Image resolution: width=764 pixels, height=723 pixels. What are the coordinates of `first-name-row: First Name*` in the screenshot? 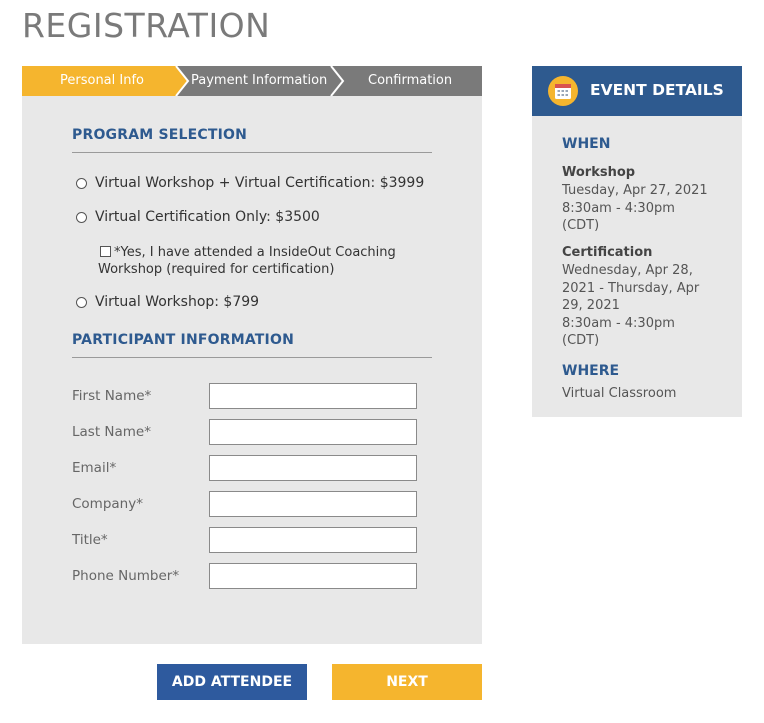 It's located at (247, 396).